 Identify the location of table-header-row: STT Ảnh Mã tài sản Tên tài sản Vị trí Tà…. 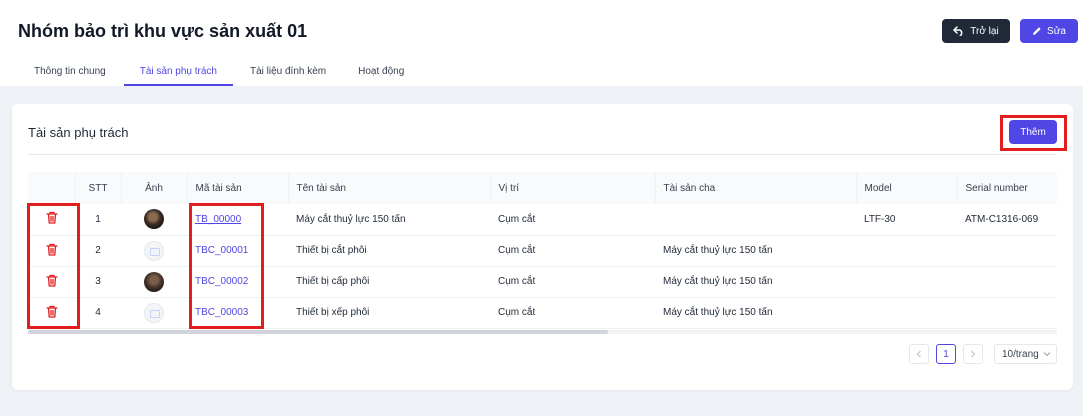
(542, 188).